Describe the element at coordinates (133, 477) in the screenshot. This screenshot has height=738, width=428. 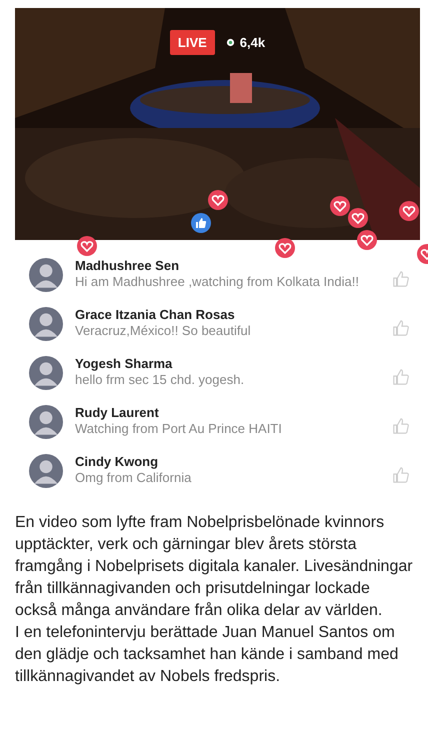
I see `comment-text: Omg from California` at that location.